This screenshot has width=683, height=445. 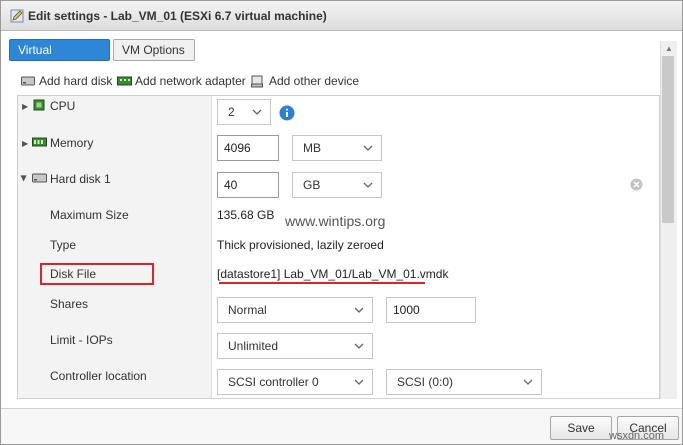 What do you see at coordinates (668, 139) in the screenshot?
I see `scrollbar-thumb` at bounding box center [668, 139].